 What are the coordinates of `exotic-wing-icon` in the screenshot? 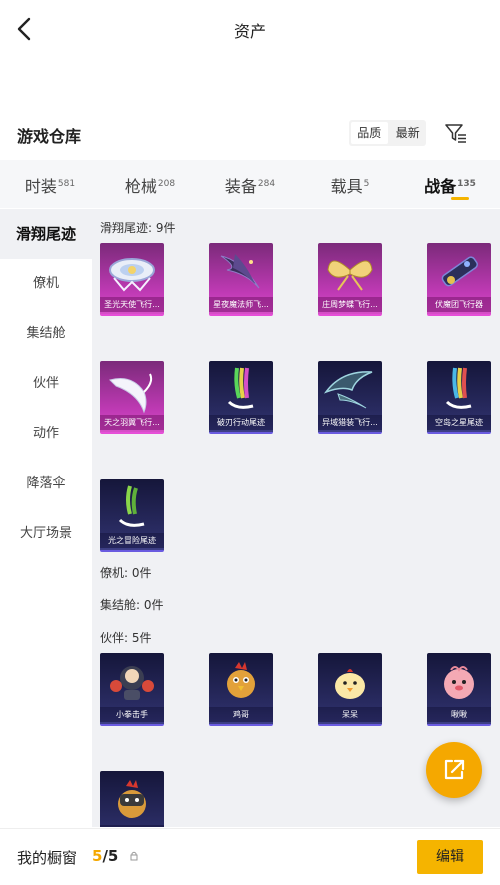 It's located at (348, 390).